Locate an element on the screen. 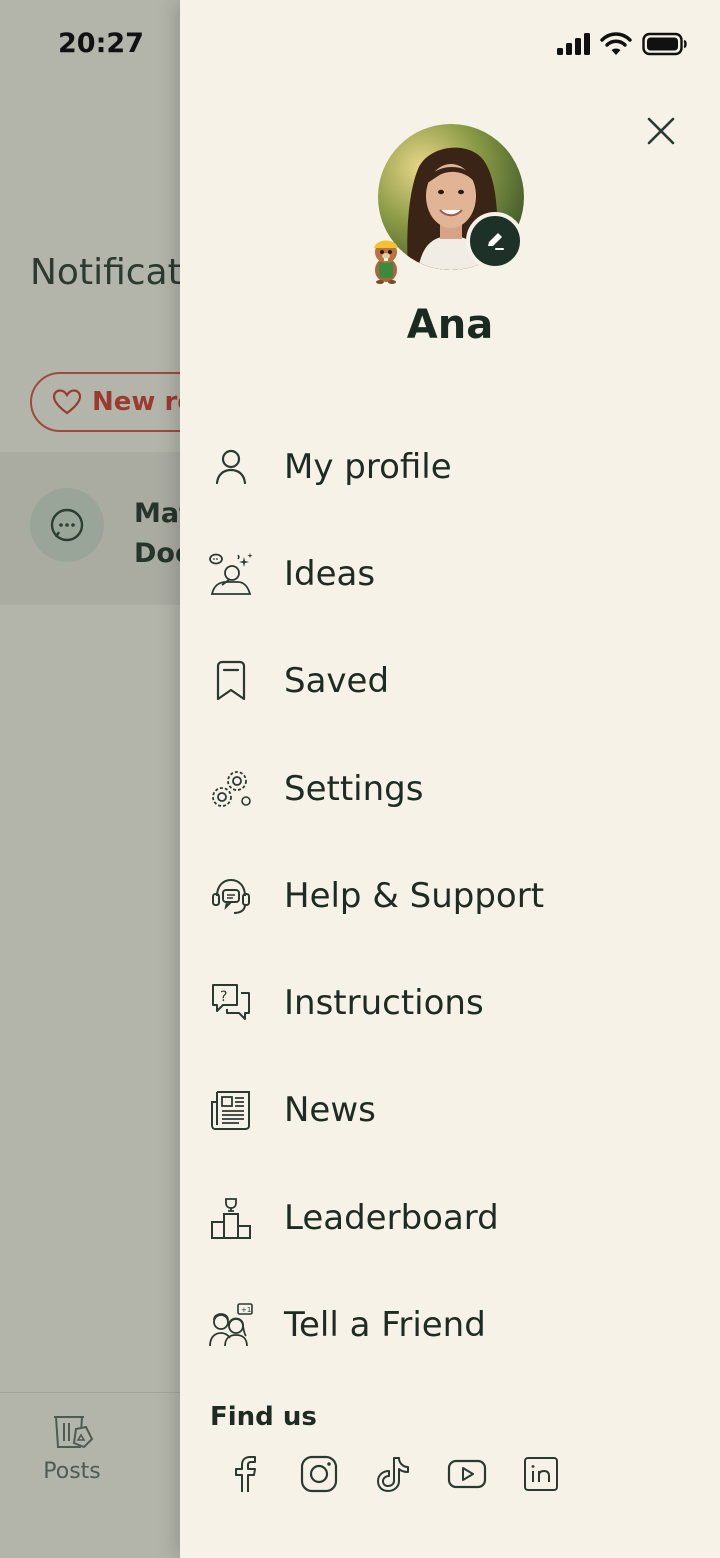  heart-icon is located at coordinates (67, 402).